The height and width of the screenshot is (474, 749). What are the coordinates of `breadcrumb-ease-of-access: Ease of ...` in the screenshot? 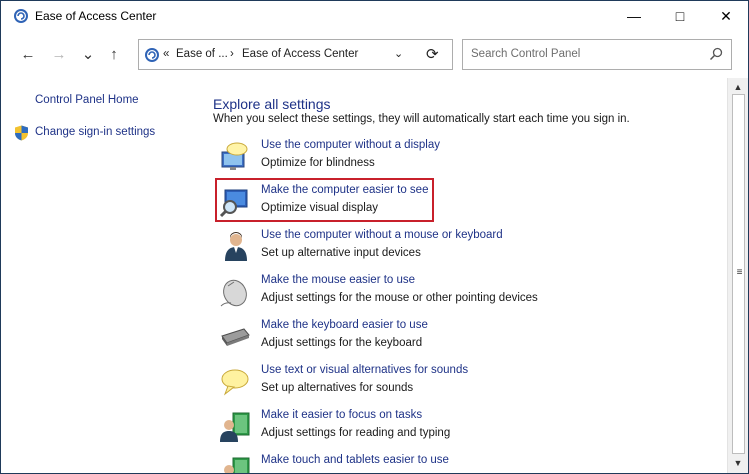 It's located at (202, 54).